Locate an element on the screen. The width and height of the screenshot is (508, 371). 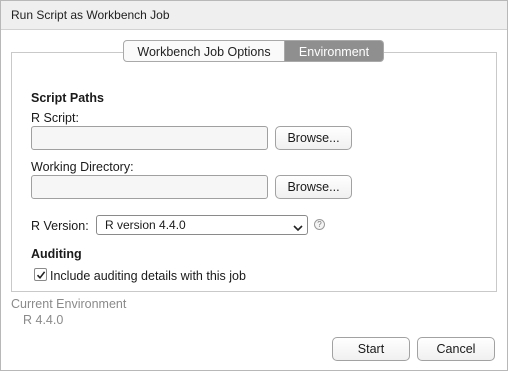
tab-bar: Workbench Job Options Environment is located at coordinates (253, 51).